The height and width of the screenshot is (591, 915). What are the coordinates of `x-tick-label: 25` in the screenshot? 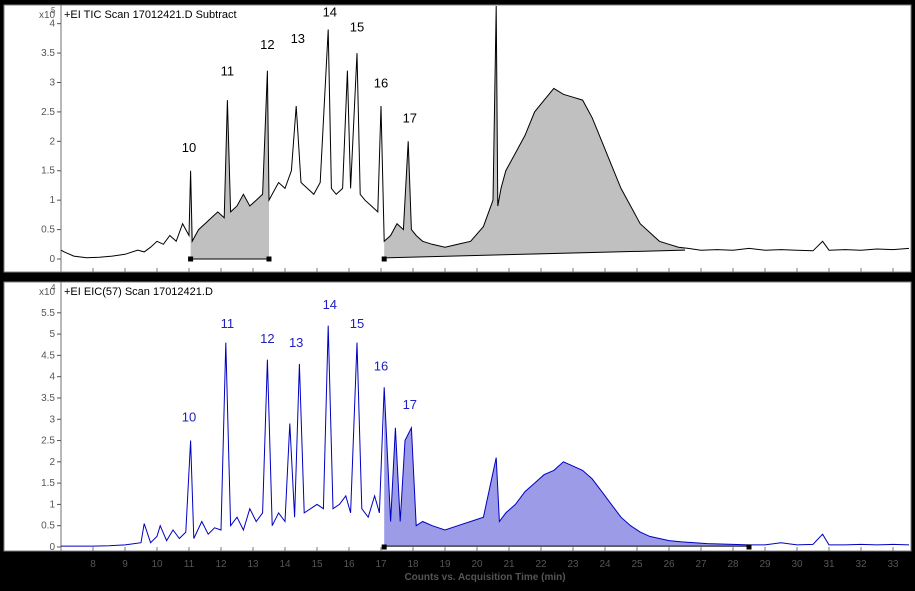 It's located at (637, 564).